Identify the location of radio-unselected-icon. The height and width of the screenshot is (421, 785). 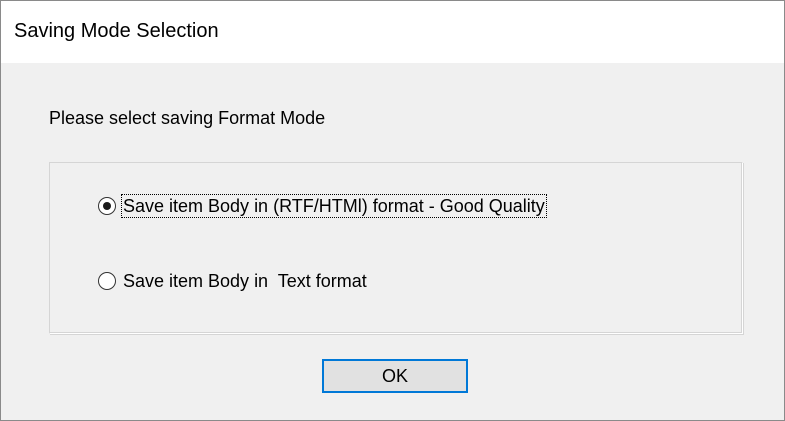
(107, 281).